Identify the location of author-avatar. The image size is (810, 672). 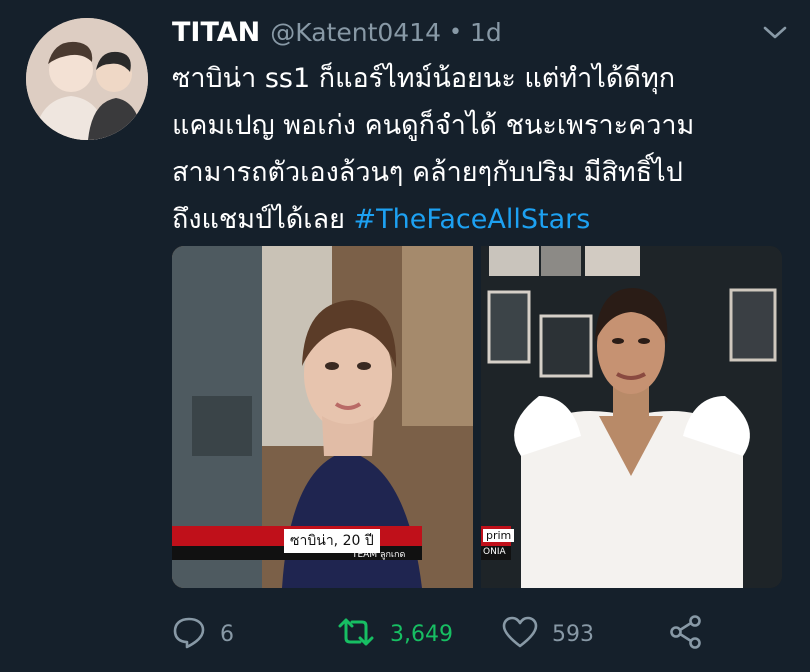
(87, 79).